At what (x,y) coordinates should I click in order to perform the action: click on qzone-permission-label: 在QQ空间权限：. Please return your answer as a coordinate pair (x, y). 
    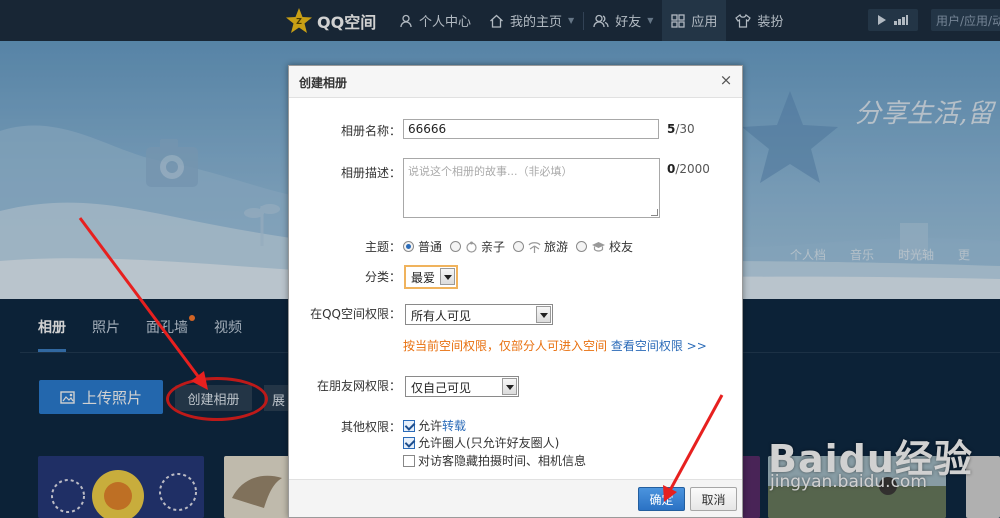
    Looking at the image, I should click on (355, 314).